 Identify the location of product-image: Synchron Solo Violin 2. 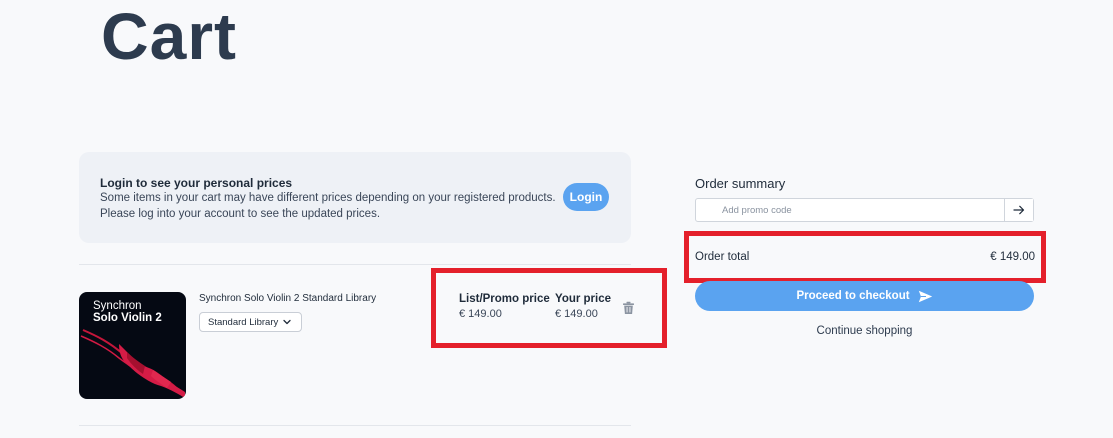
(132, 345).